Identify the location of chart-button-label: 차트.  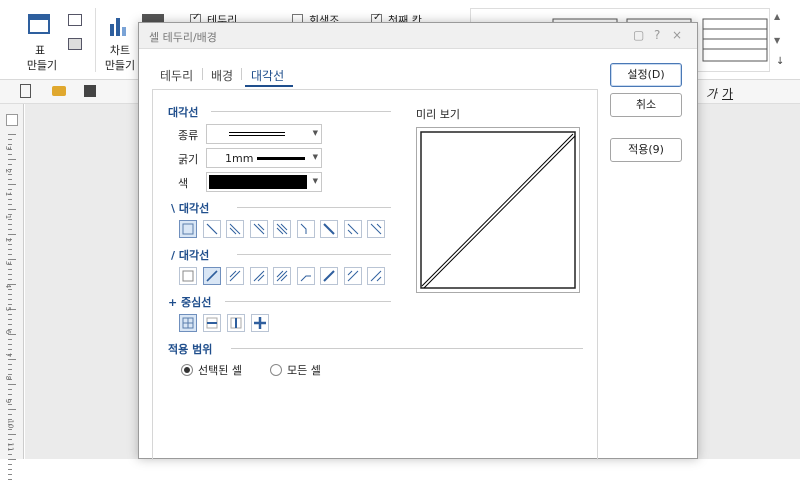
(120, 50).